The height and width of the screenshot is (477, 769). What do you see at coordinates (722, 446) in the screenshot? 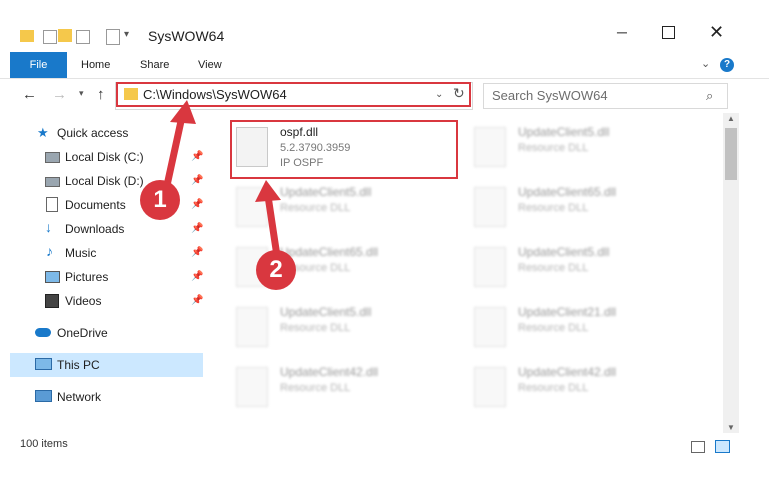
I see `tiles-view-icon` at bounding box center [722, 446].